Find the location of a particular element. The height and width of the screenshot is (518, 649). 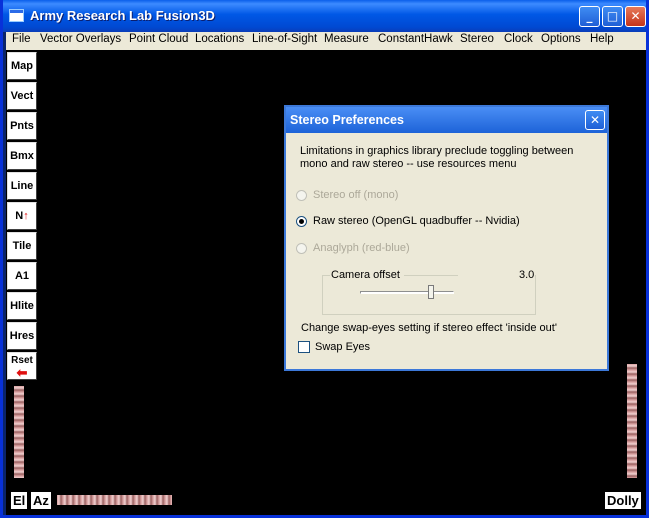

menu-clock: Clock is located at coordinates (518, 39).